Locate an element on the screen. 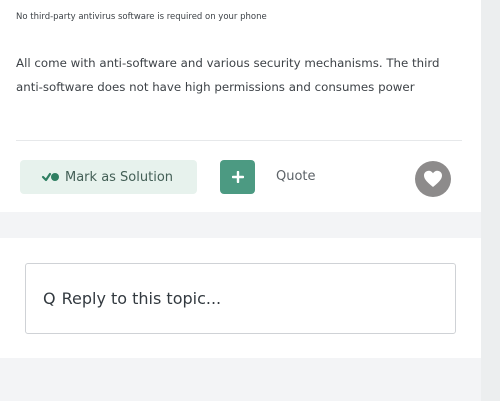  mark-as-solution-label: Mark as Solution is located at coordinates (119, 177).